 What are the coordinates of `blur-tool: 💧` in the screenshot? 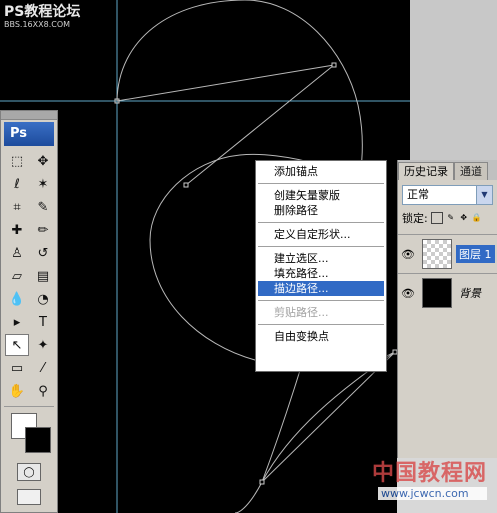 It's located at (17, 299).